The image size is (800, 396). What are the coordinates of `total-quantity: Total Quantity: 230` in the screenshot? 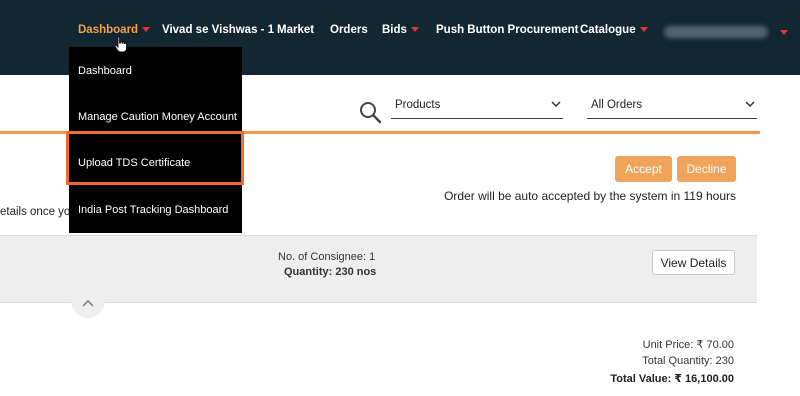 It's located at (688, 361).